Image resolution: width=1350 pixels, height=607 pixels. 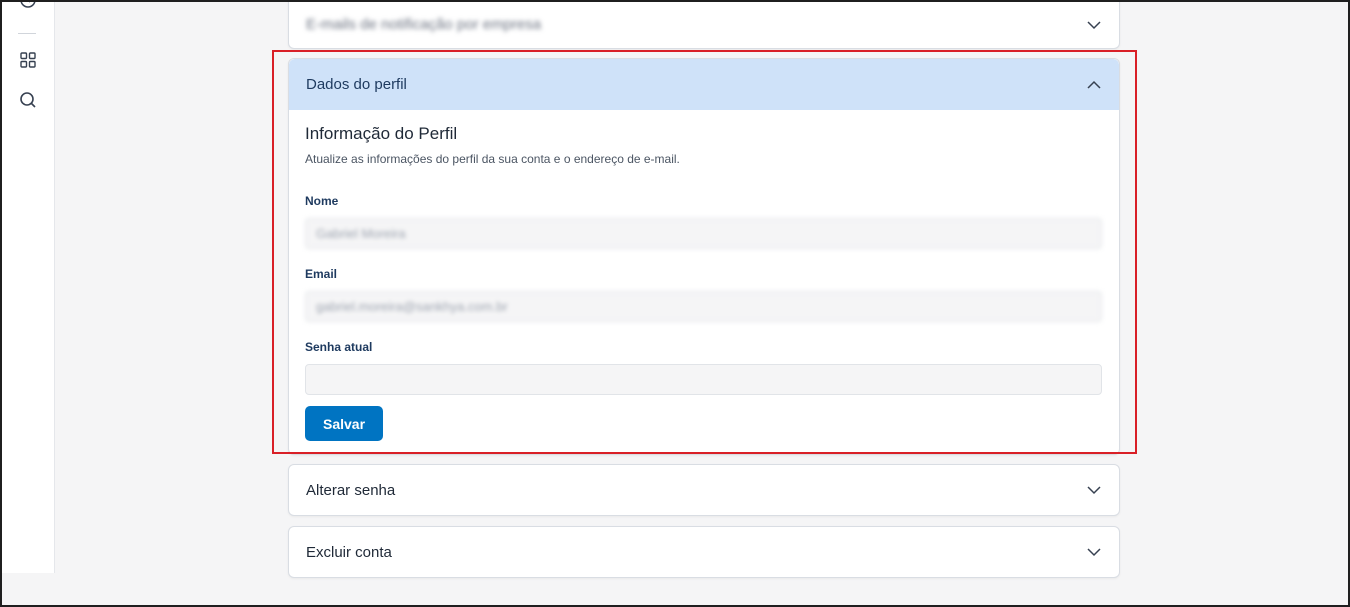 I want to click on sidebar-divider, so click(x=27, y=33).